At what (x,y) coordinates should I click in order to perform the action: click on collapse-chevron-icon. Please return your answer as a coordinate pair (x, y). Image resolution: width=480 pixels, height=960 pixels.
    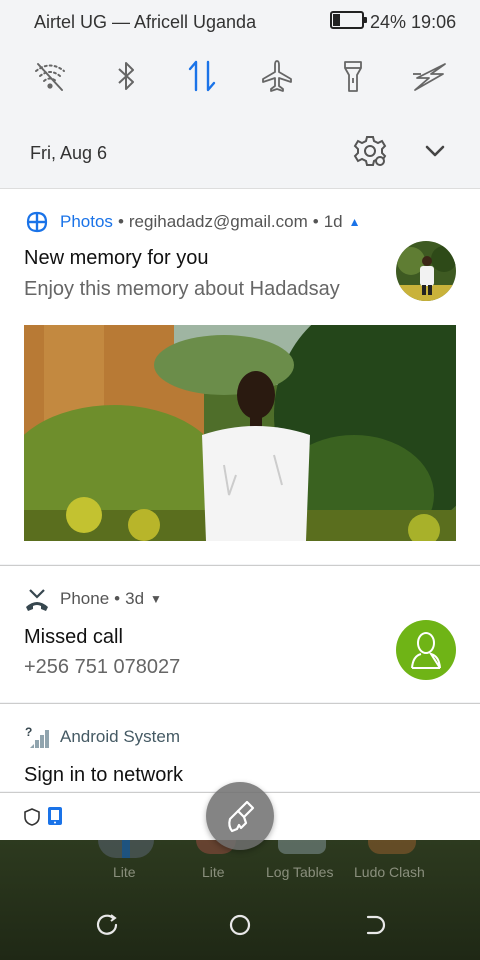
    Looking at the image, I should click on (435, 151).